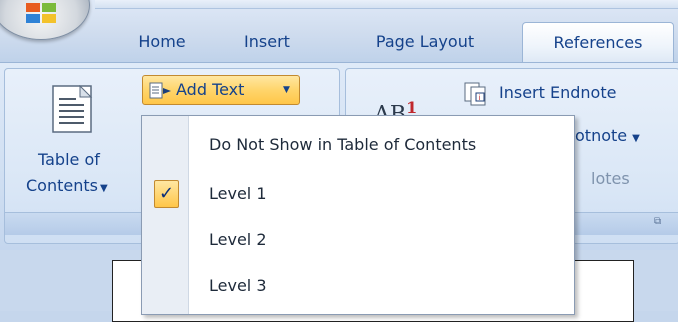 The width and height of the screenshot is (678, 322). Describe the element at coordinates (166, 194) in the screenshot. I see `checkmark-icon: ✓` at that location.